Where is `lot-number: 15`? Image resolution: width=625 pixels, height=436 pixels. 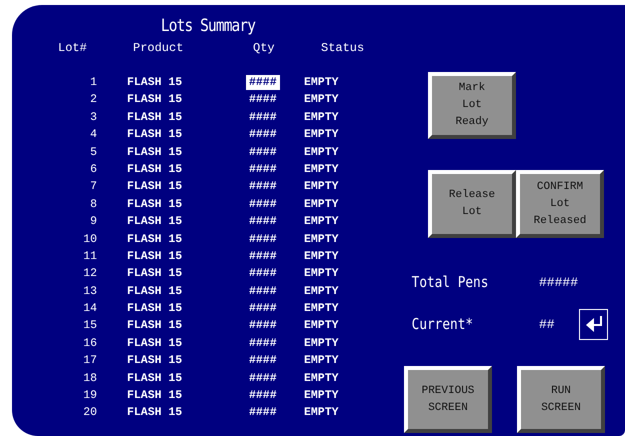
lot-number: 15 is located at coordinates (89, 326).